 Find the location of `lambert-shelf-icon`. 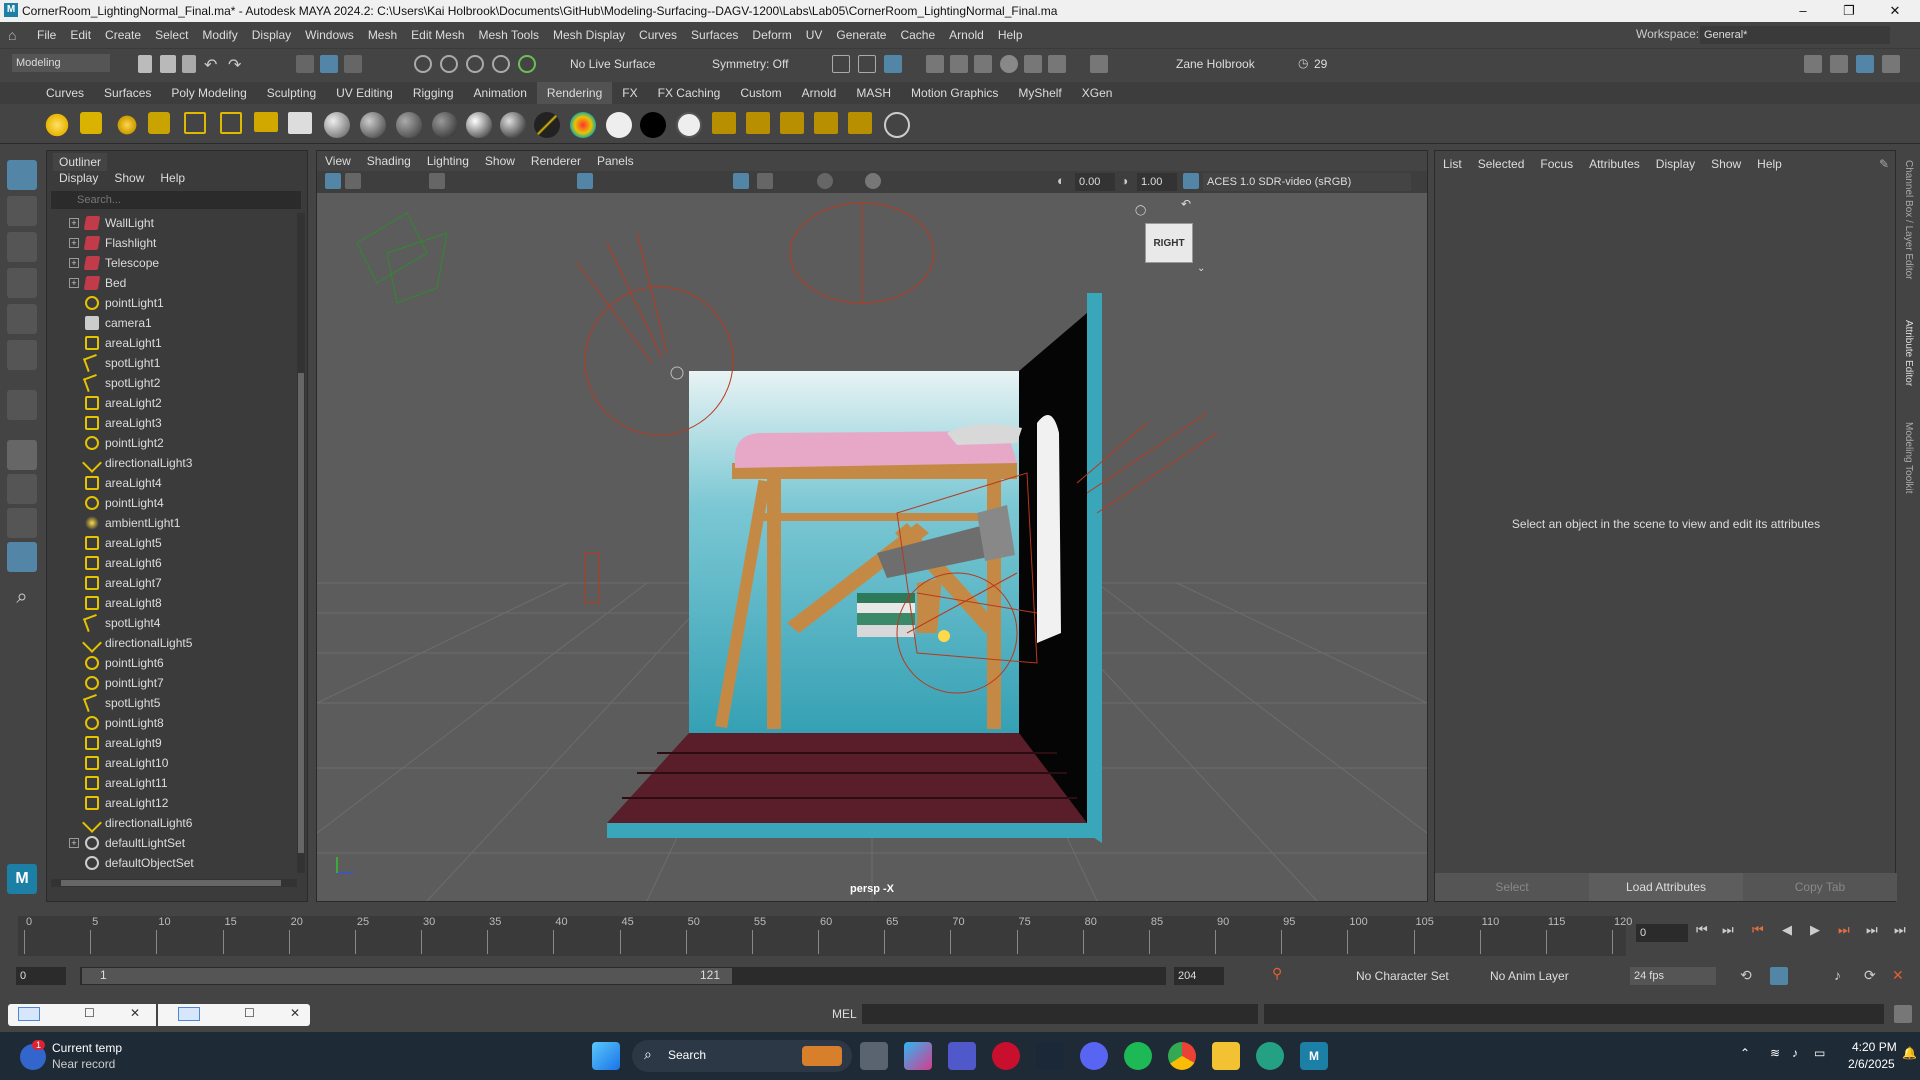

lambert-shelf-icon is located at coordinates (373, 125).